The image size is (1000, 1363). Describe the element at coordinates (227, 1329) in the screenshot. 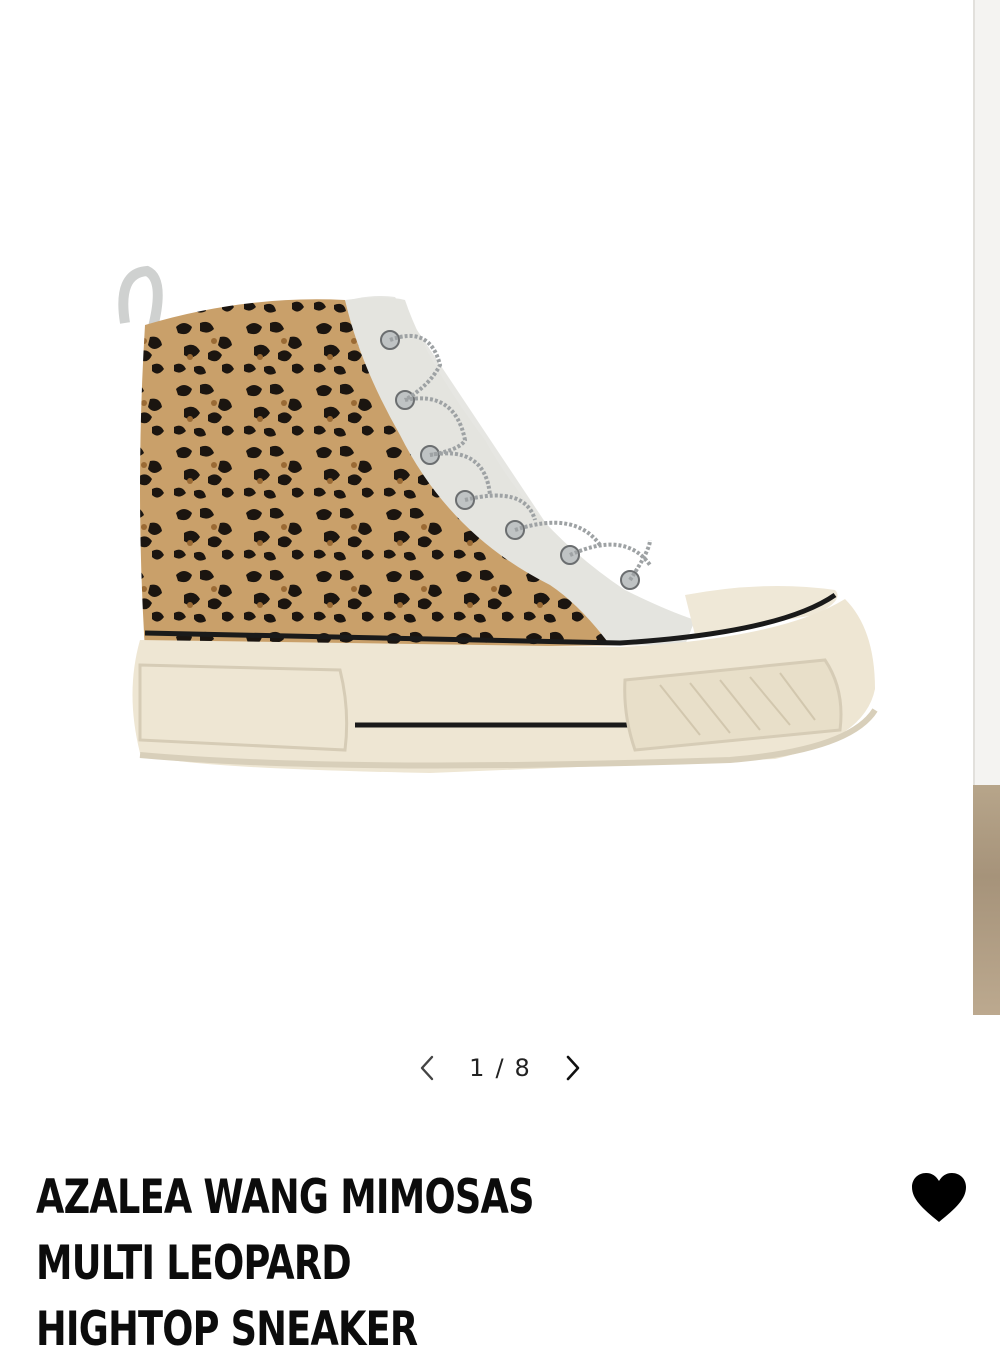

I see `product-title-line-2: HIGHTOP SNEAKER` at that location.